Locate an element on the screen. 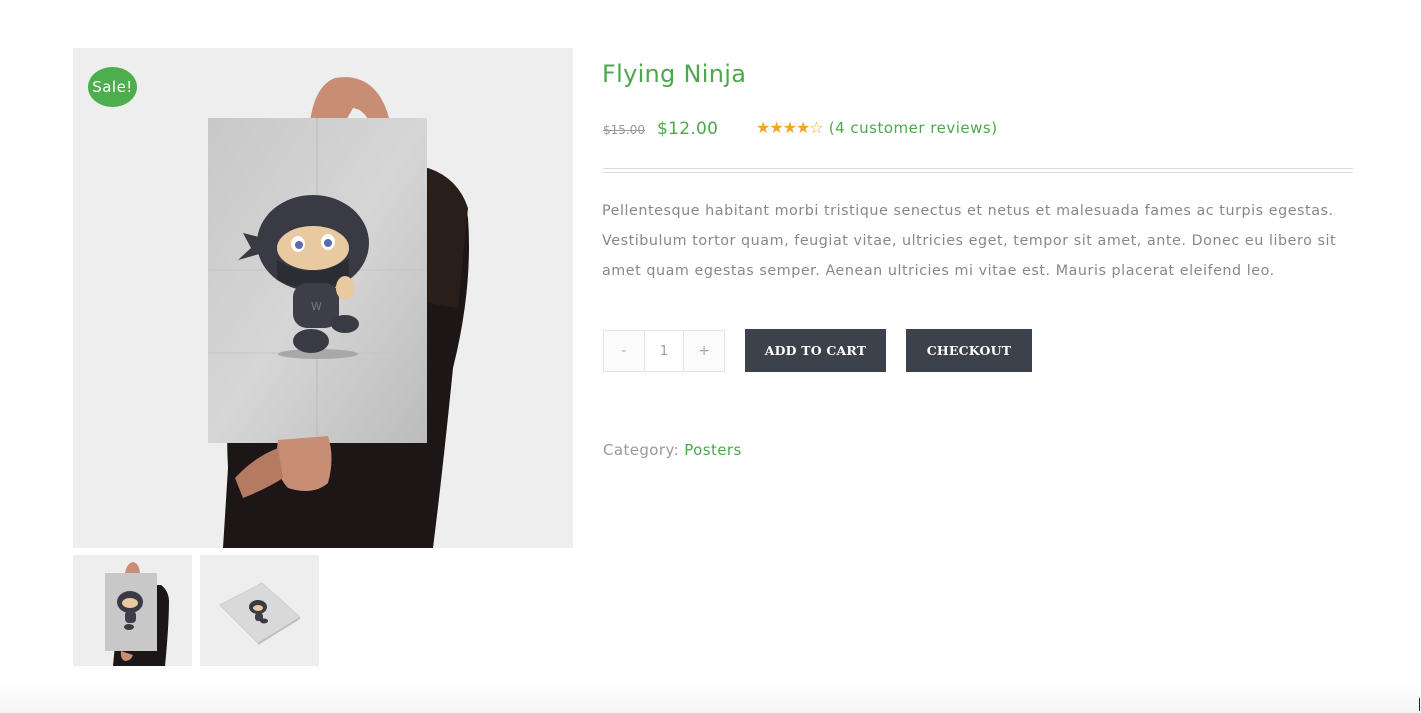  product-rating: ★★★★☆ (4 customer reviews) is located at coordinates (877, 128).